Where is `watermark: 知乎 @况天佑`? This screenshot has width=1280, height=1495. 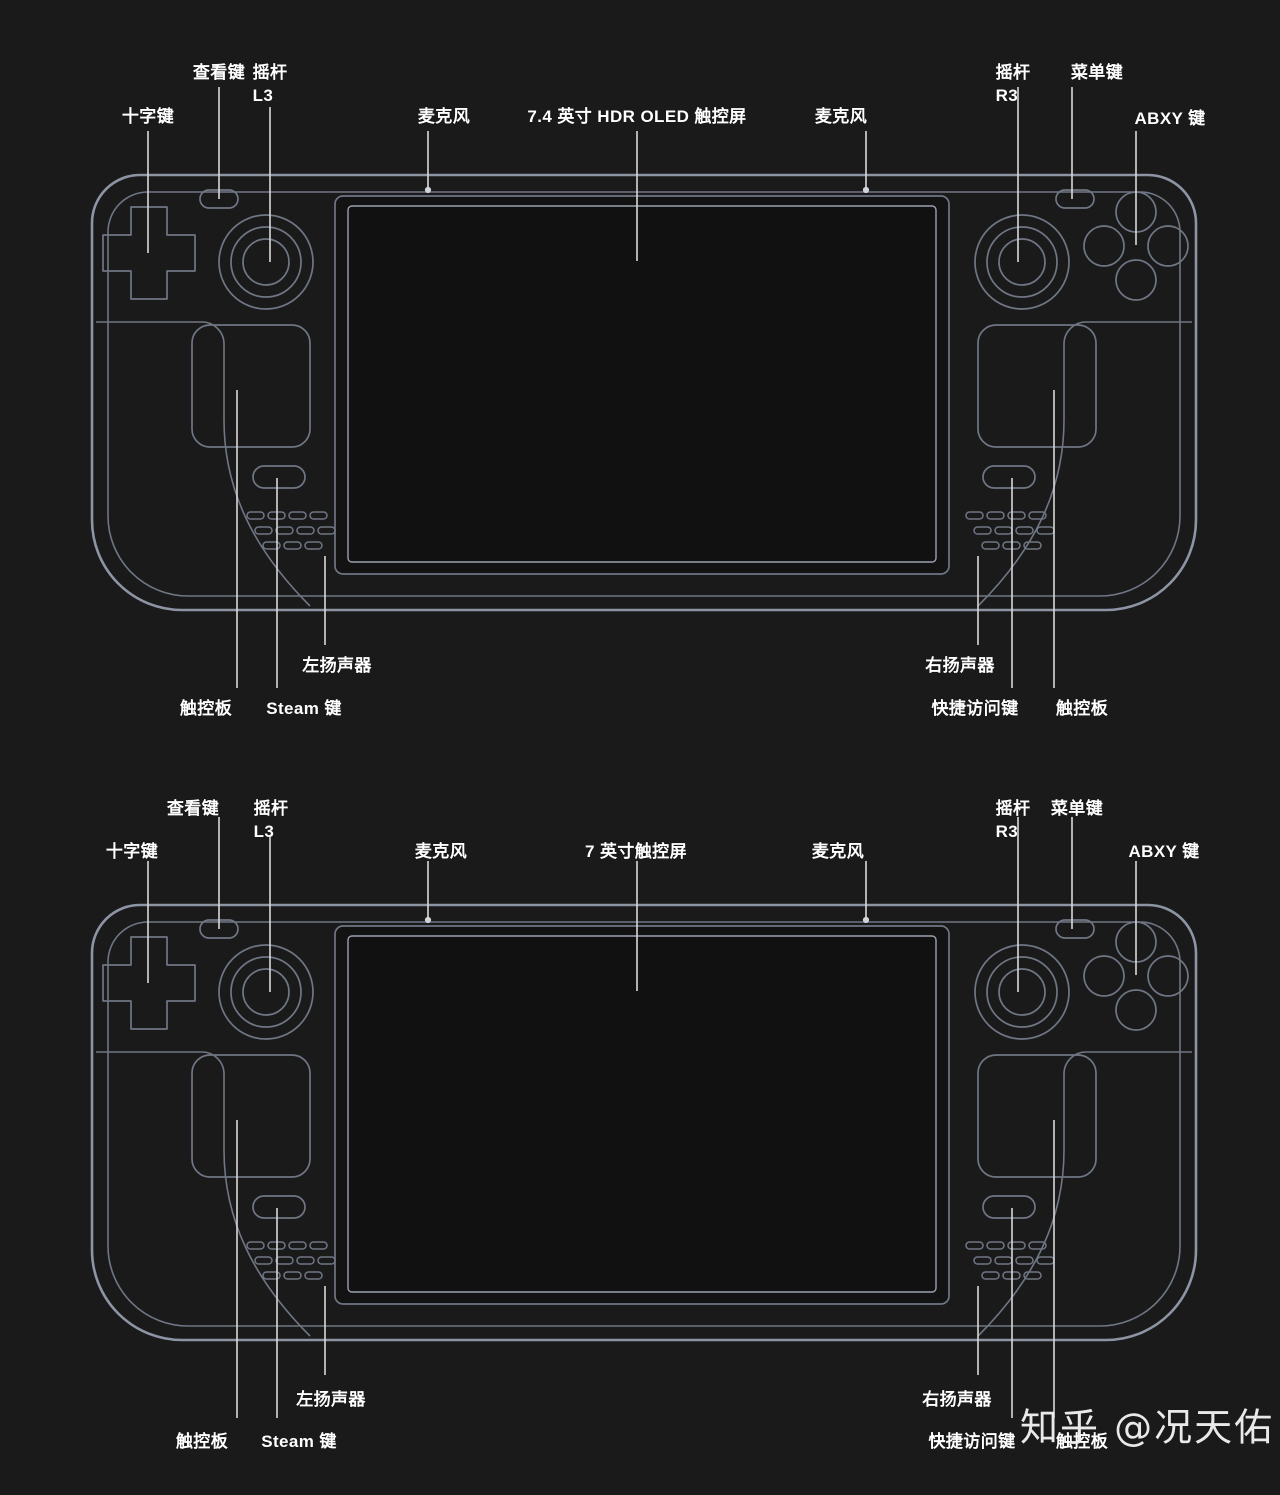
watermark: 知乎 @况天佑 is located at coordinates (1147, 1427).